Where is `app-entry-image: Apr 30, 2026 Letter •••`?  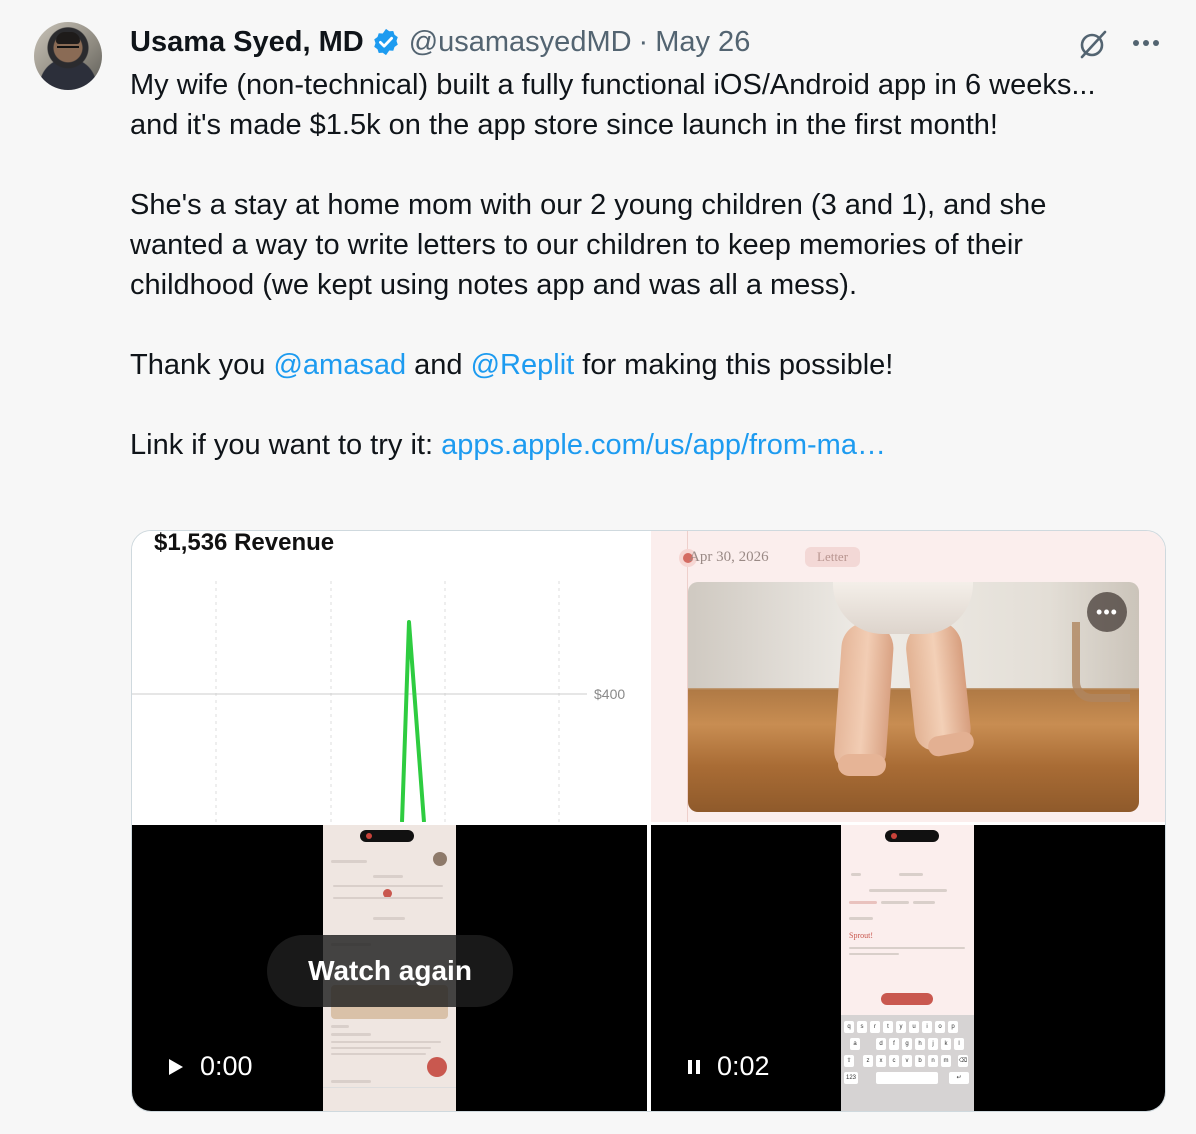
app-entry-image: Apr 30, 2026 Letter ••• is located at coordinates (908, 676).